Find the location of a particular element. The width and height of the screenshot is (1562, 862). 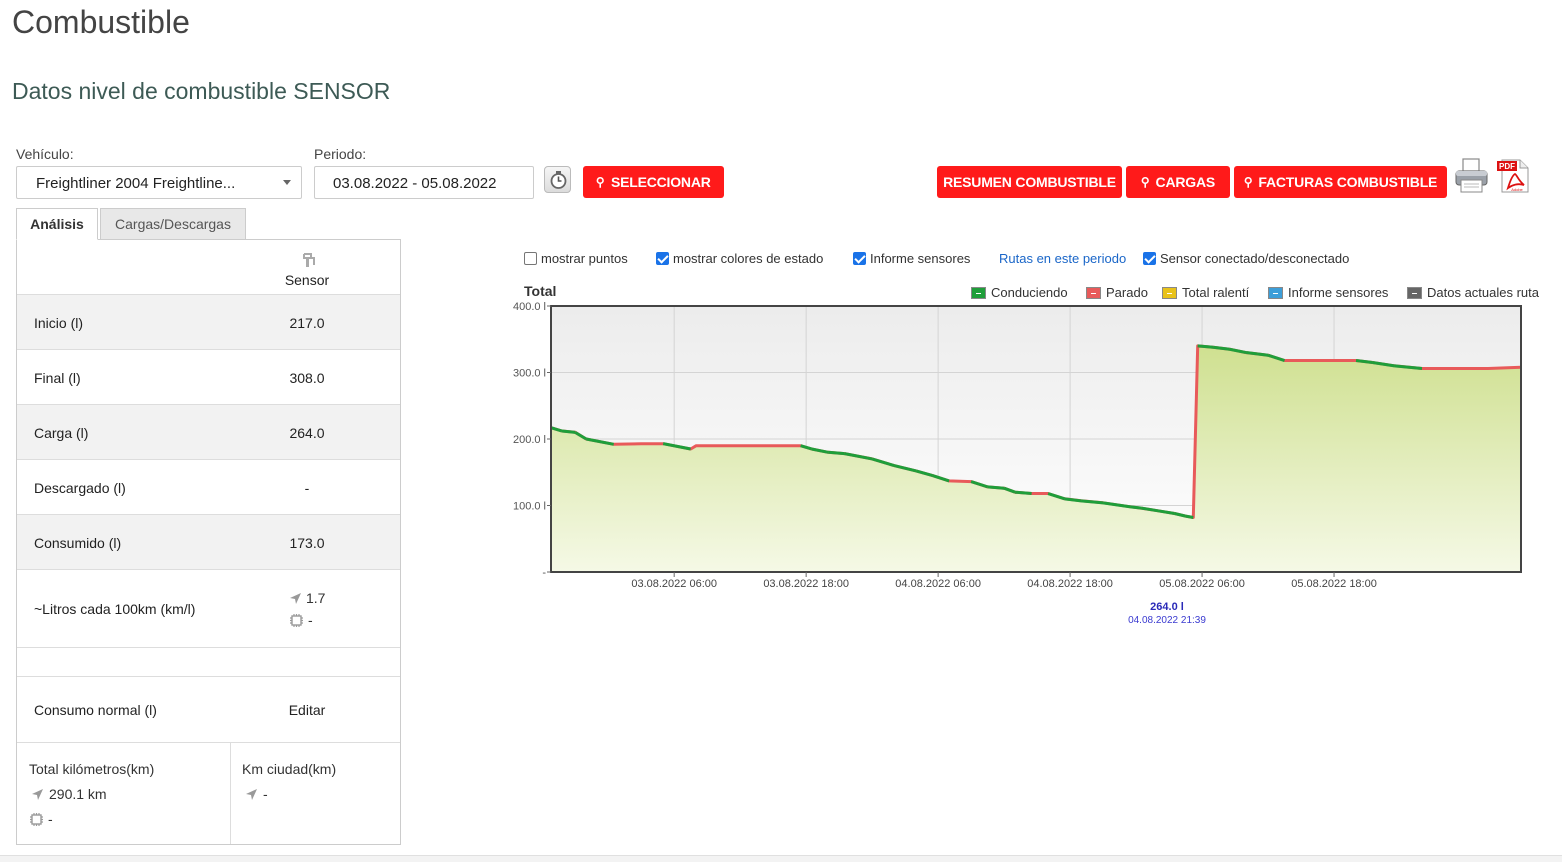

tab-analysis: Análisis is located at coordinates (57, 224).